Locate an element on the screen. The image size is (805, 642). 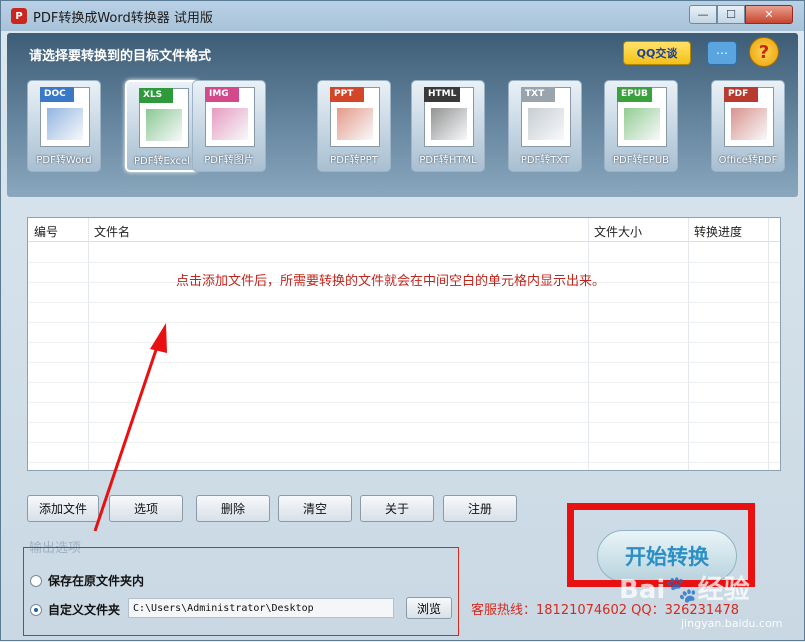
output-path-input is located at coordinates (261, 608).